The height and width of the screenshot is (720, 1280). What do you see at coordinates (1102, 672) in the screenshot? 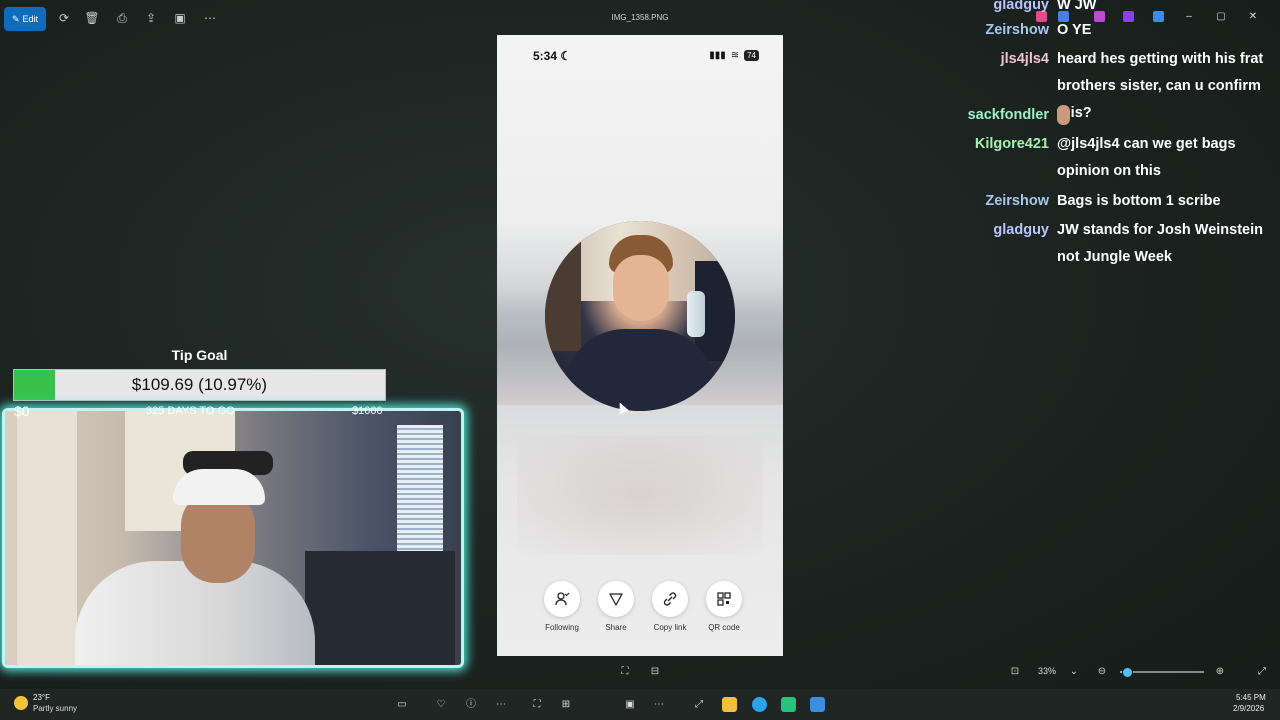
I see `zoom-out-icon: ⊖` at bounding box center [1102, 672].